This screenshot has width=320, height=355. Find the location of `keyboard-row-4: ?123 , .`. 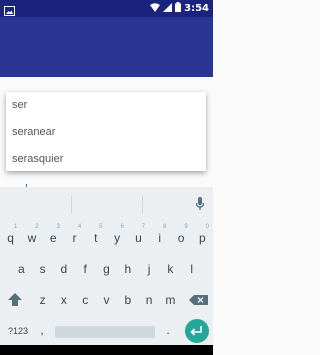

keyboard-row-4: ?123 , . is located at coordinates (106, 331).